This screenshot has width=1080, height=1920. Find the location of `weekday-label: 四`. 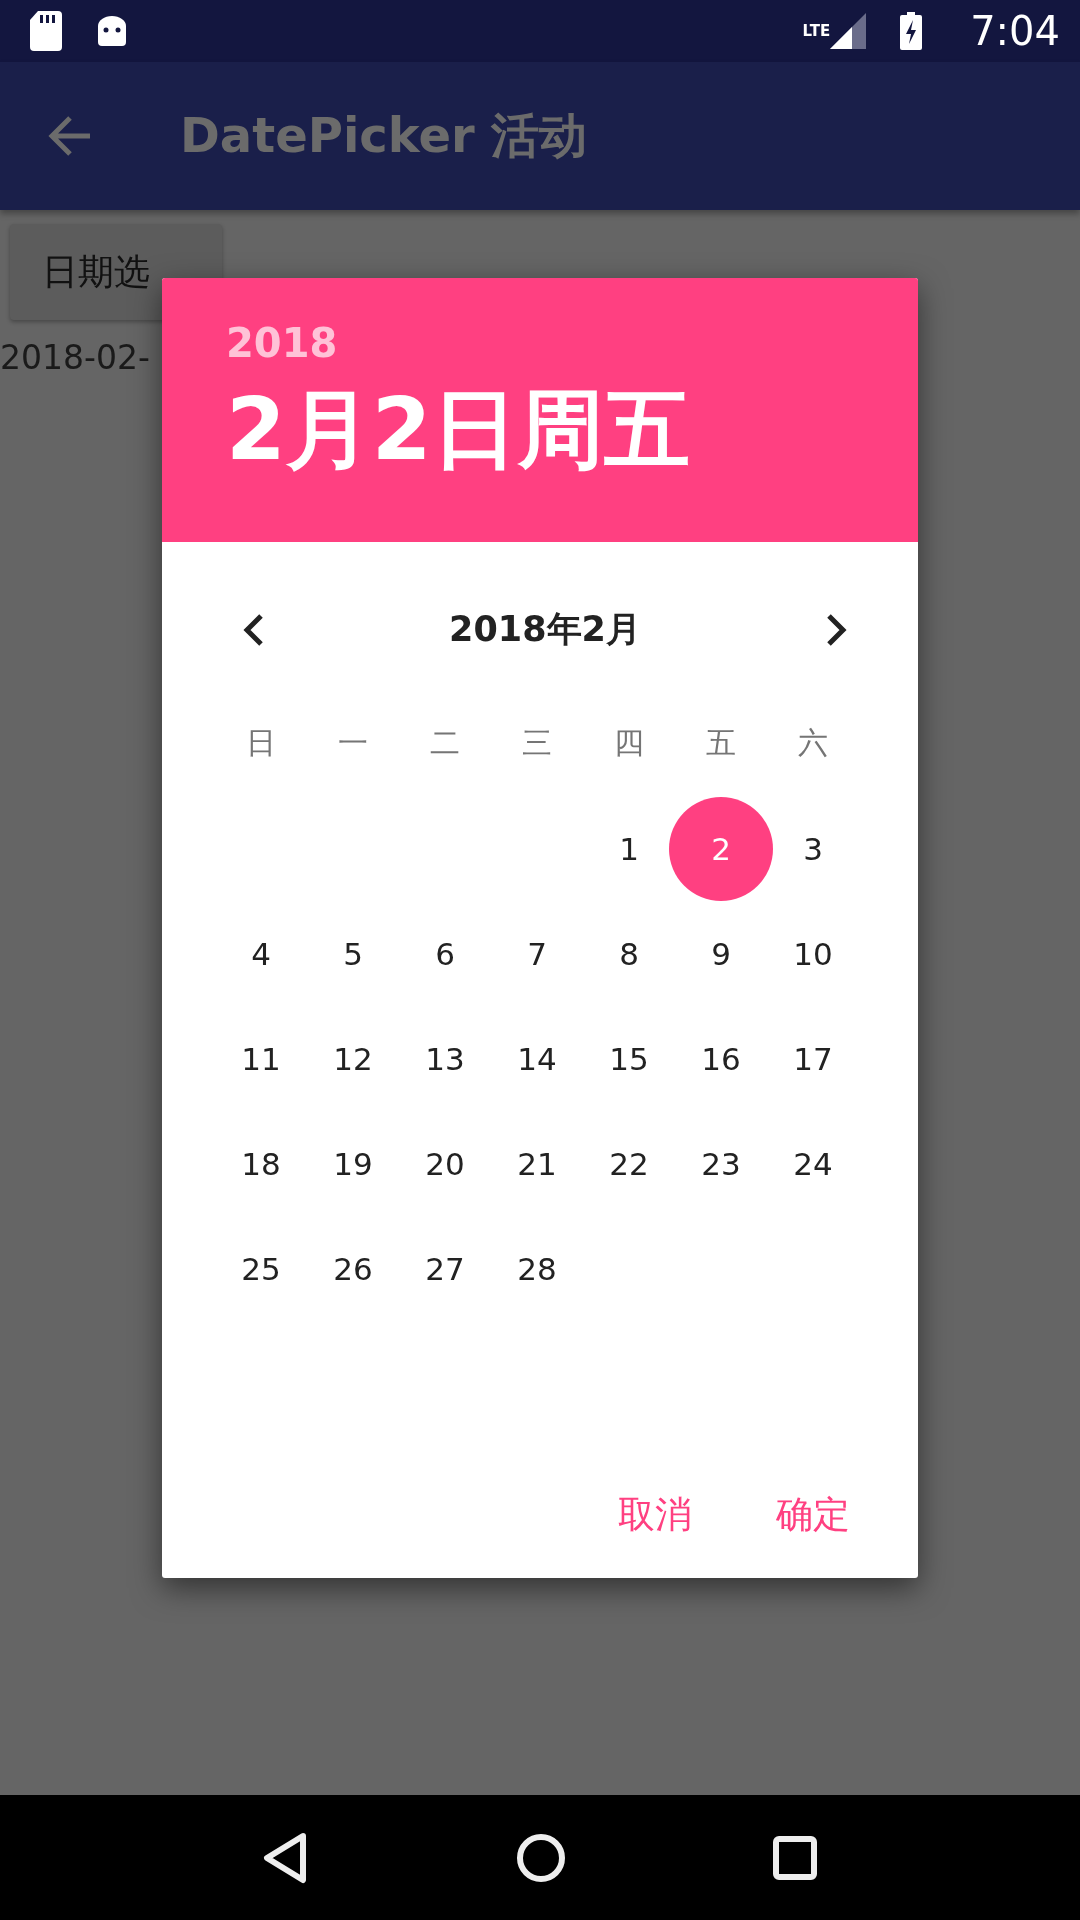

weekday-label: 四 is located at coordinates (629, 743).